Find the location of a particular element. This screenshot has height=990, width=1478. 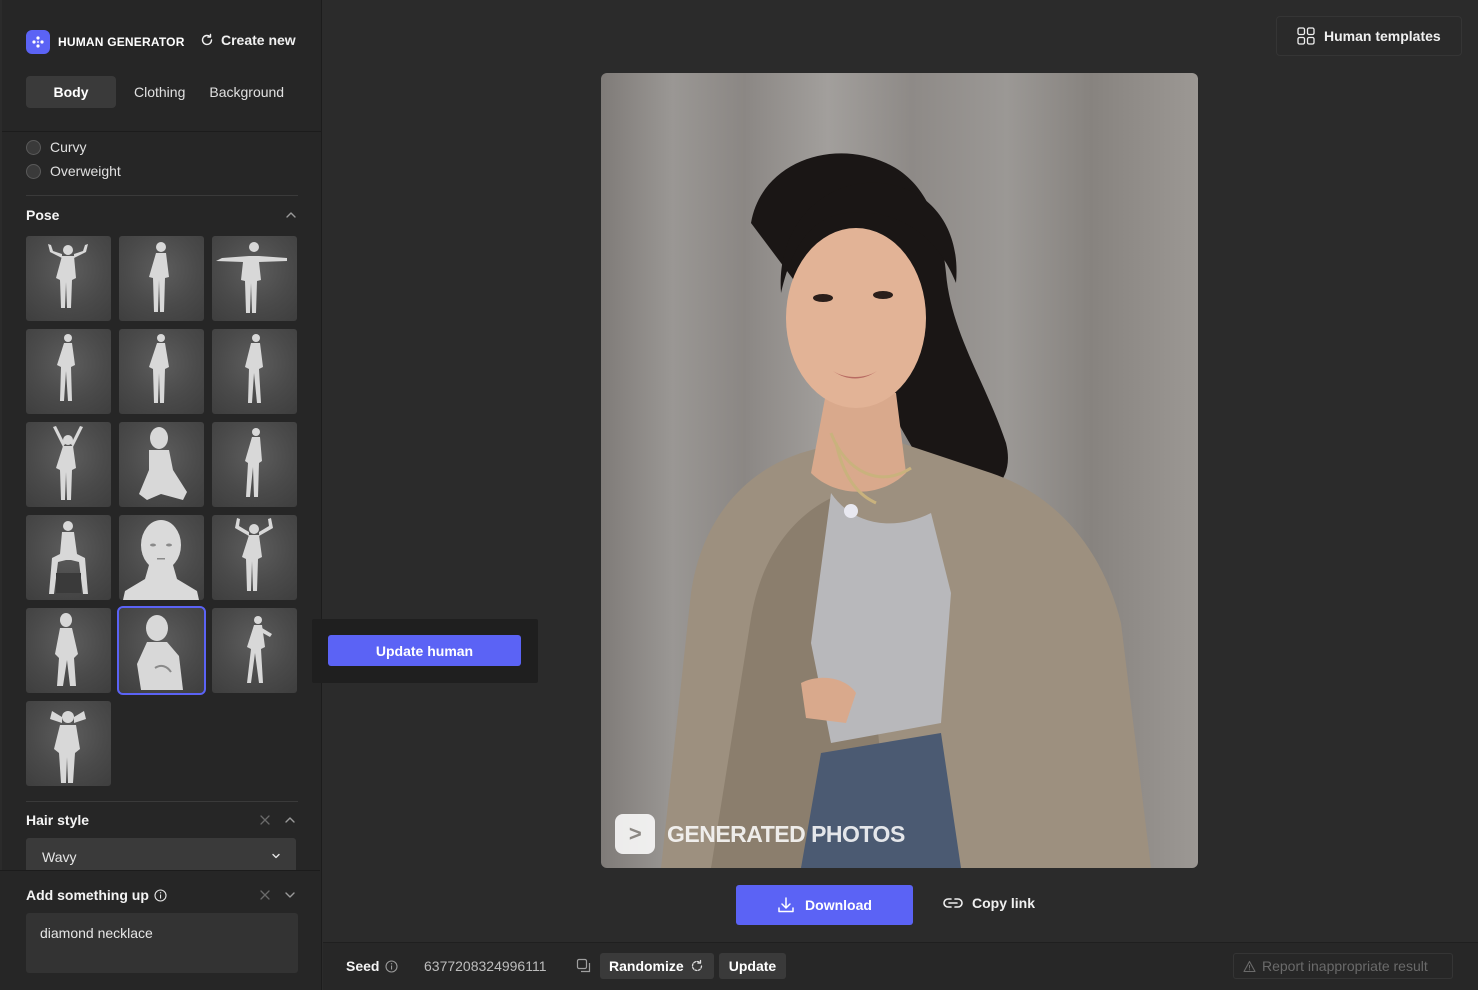

watermark: > GENERATED PHOTOS is located at coordinates (760, 834).